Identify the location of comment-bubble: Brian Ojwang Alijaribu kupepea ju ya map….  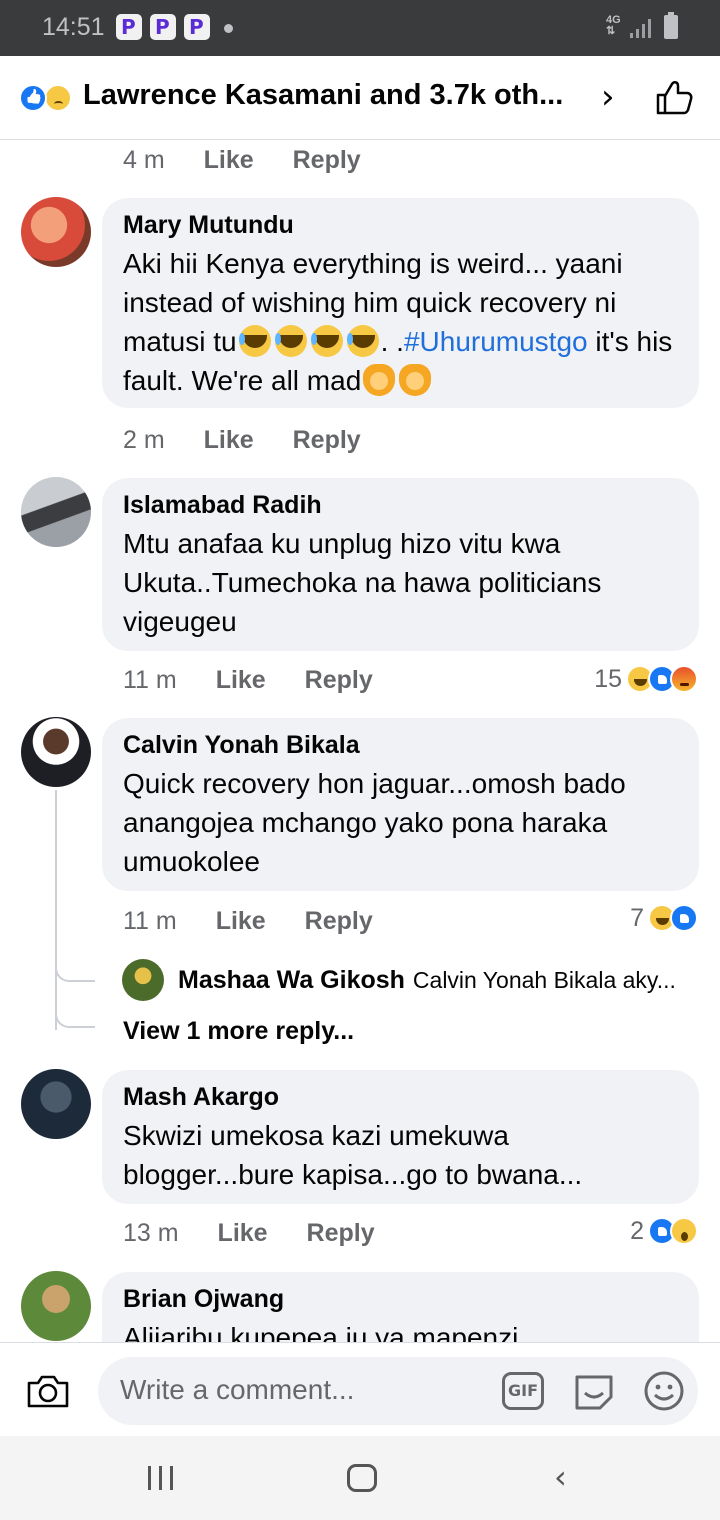
(400, 1307).